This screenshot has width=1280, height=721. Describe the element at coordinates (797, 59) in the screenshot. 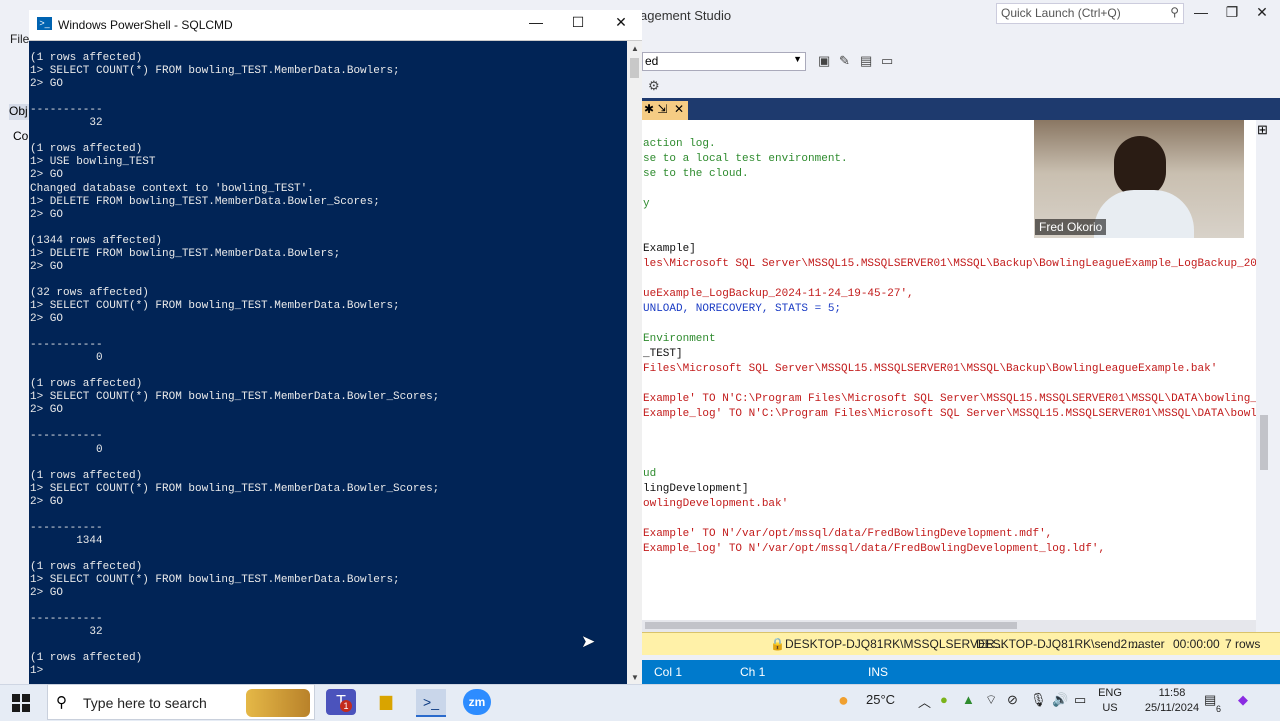

I see `chevron-down-icon: ▼` at that location.